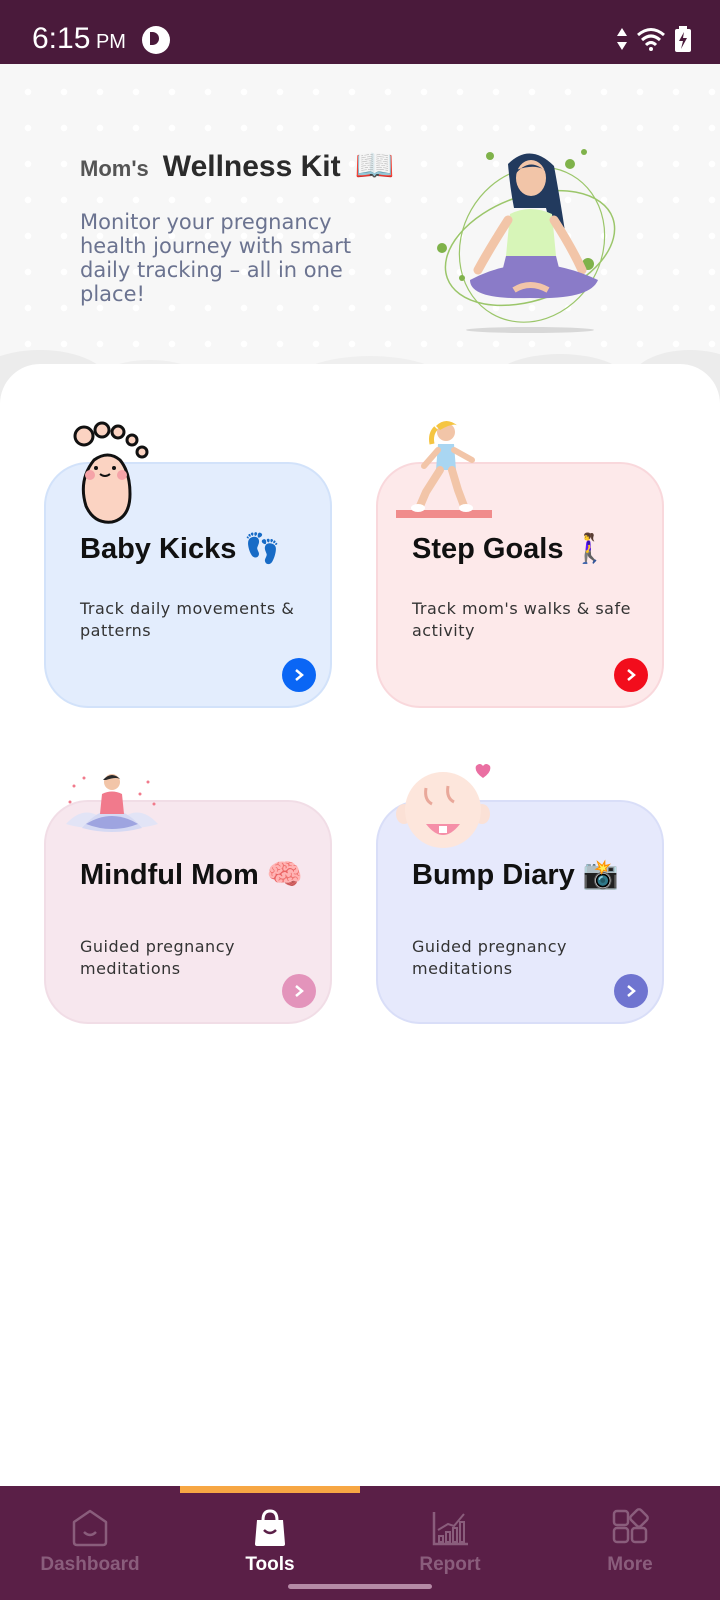 Image resolution: width=720 pixels, height=1600 pixels. What do you see at coordinates (270, 1564) in the screenshot?
I see `nav-label-tools: Tools` at bounding box center [270, 1564].